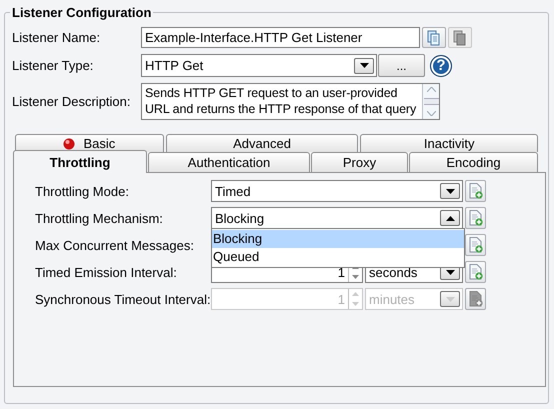 Image resolution: width=554 pixels, height=409 pixels. What do you see at coordinates (106, 272) in the screenshot?
I see `setting-label: Timed Emission Interval:` at bounding box center [106, 272].